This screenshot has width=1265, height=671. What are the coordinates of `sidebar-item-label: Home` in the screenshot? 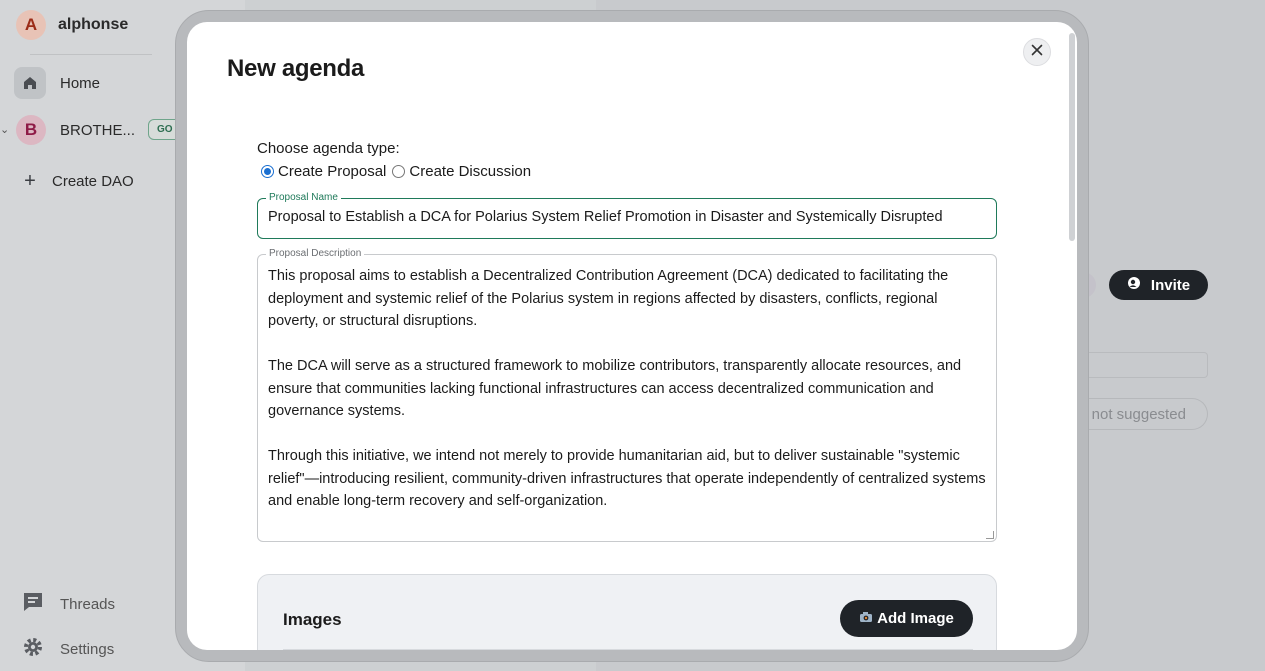 It's located at (80, 83).